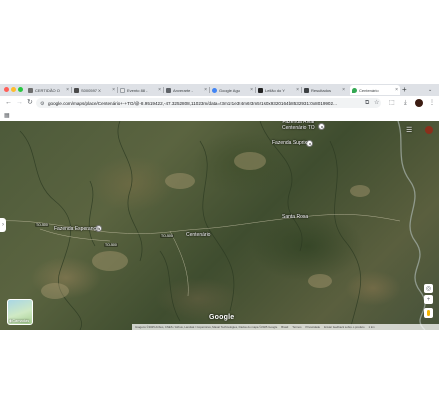  Describe the element at coordinates (3, 225) in the screenshot. I see `collapse-panel-button: ›` at that location.